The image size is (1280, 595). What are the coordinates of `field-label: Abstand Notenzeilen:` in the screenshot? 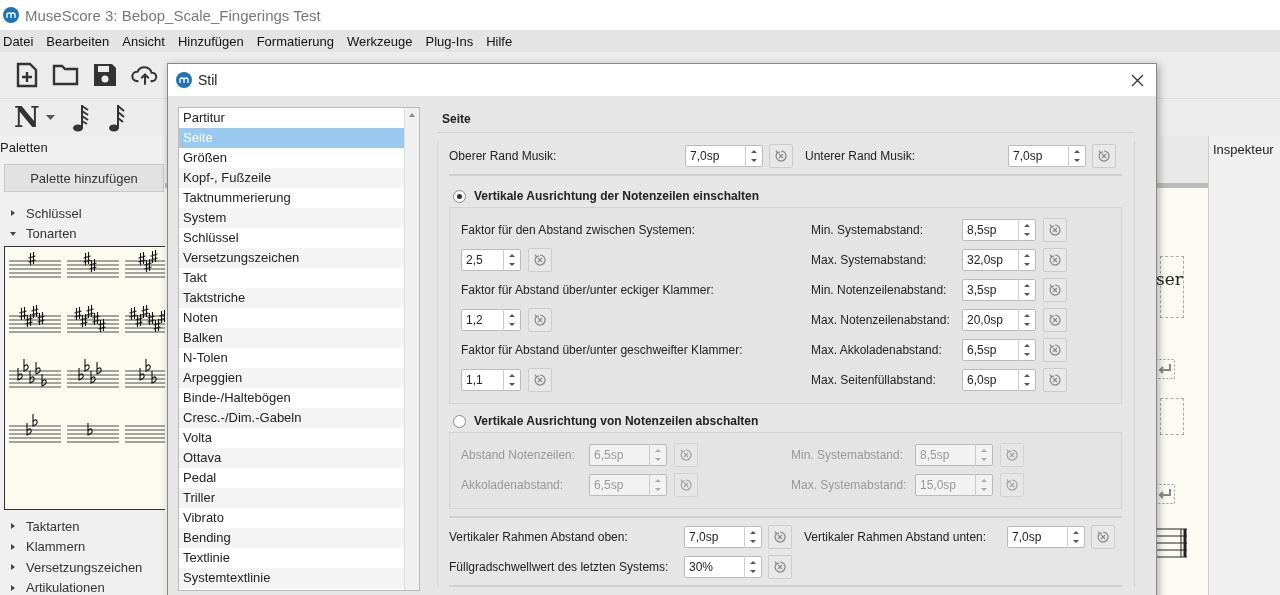 It's located at (519, 455).